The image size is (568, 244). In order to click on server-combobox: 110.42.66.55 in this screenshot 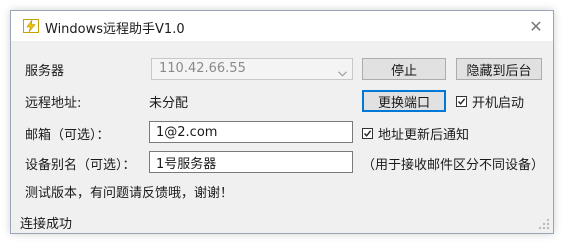, I will do `click(252, 69)`.